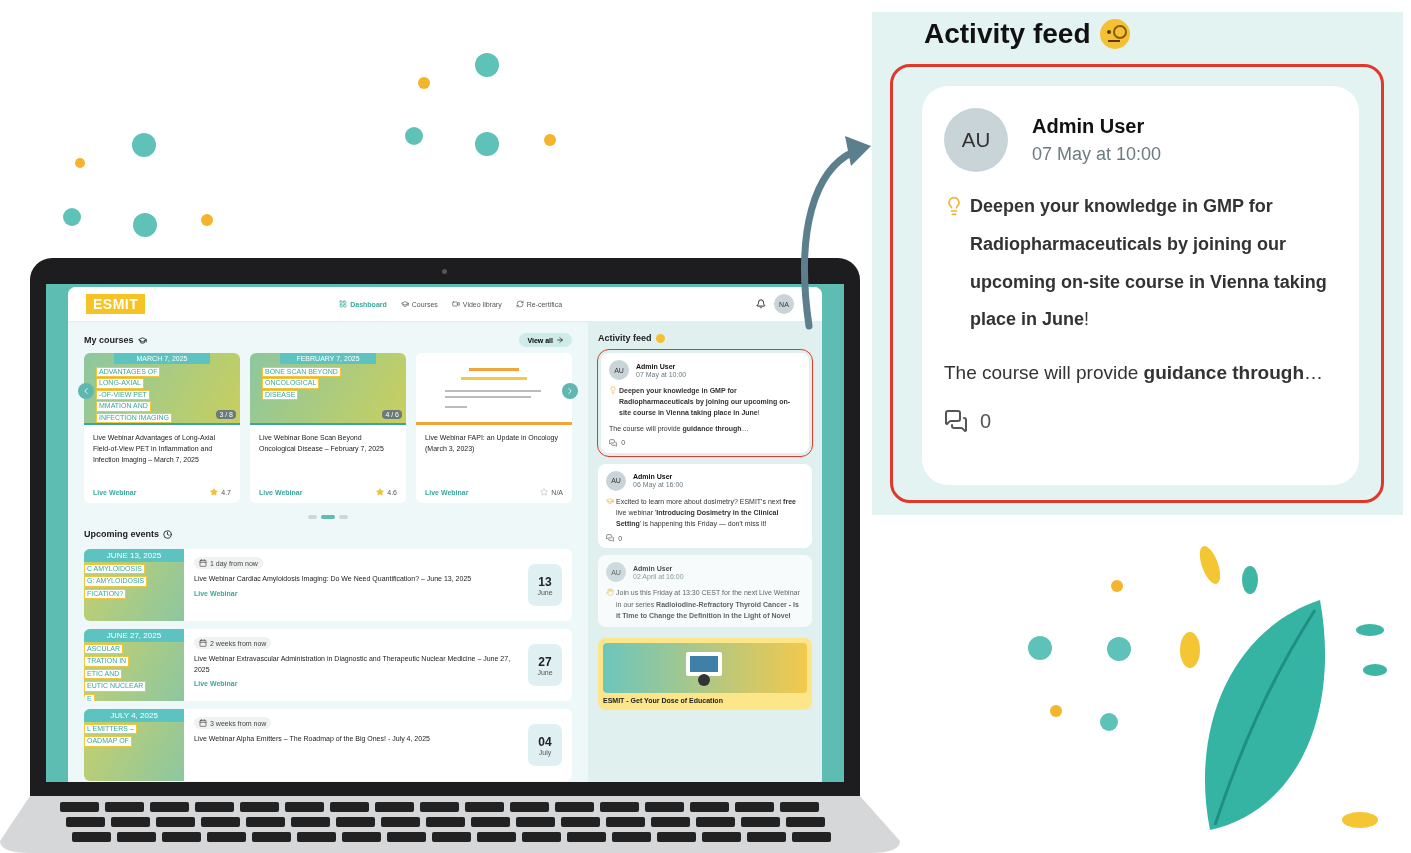 This screenshot has width=1411, height=853. I want to click on post-time: 07 May at 10:00, so click(1097, 154).